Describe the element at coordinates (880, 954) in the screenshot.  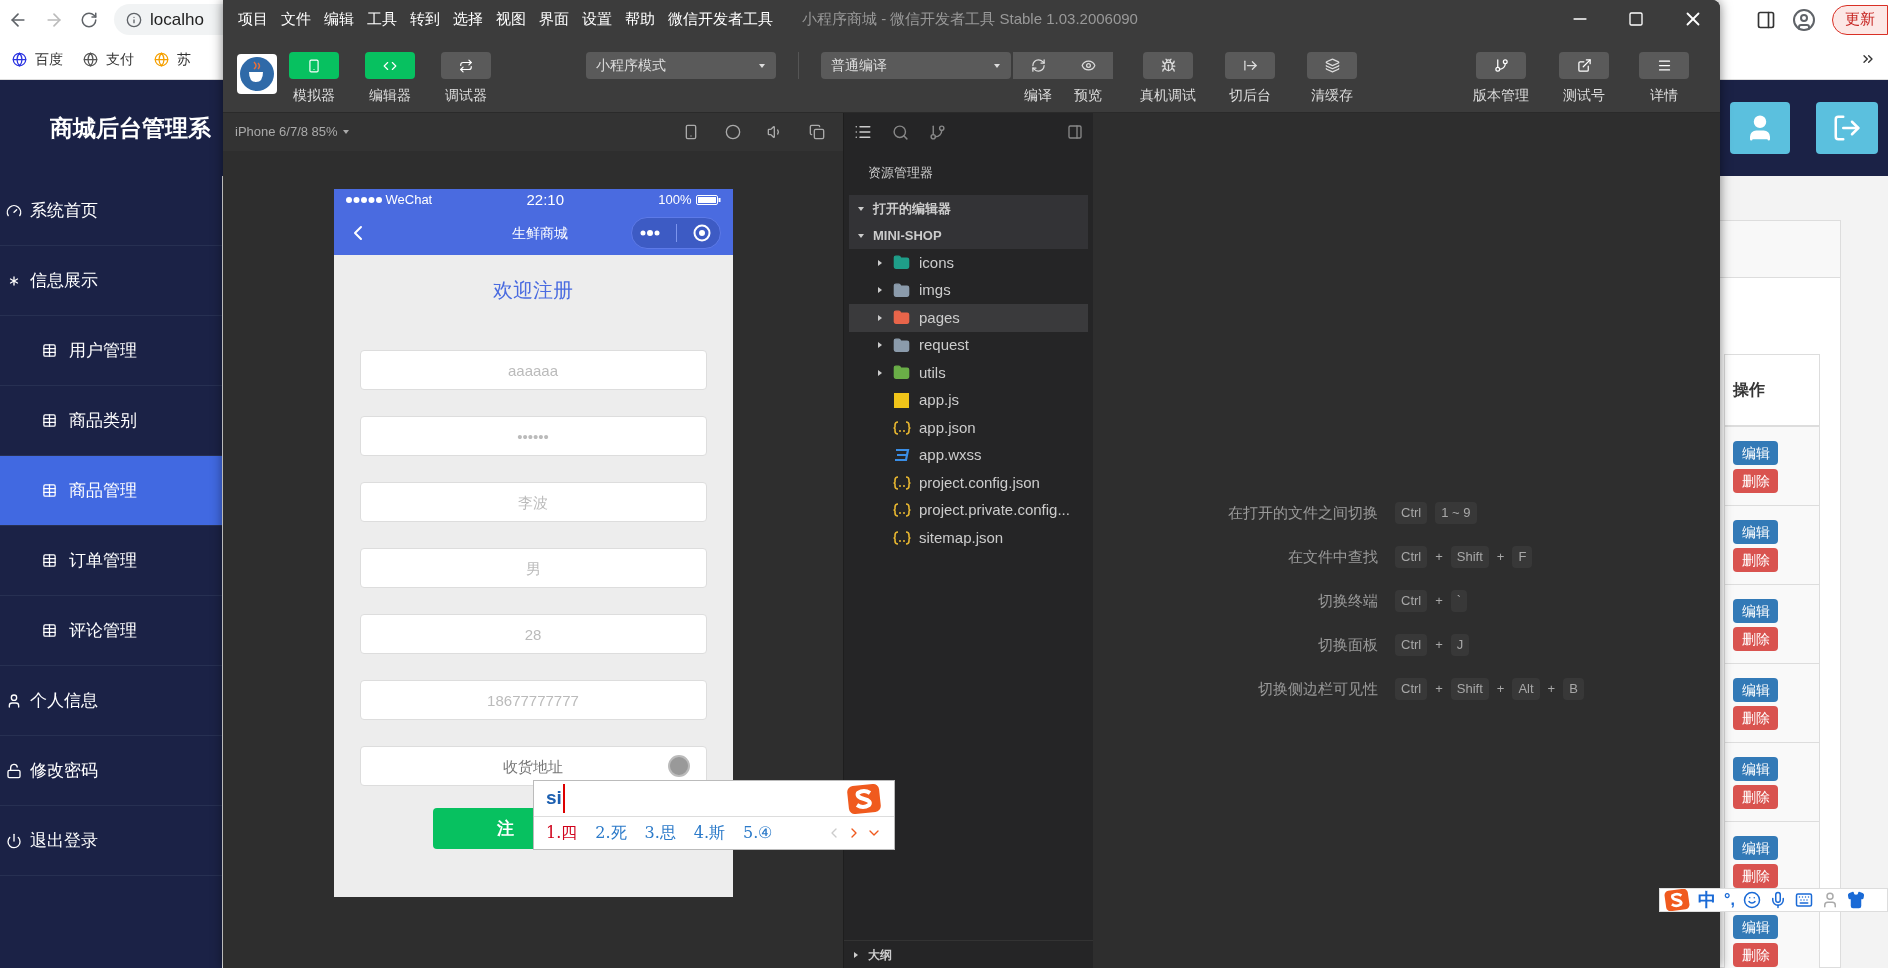
I see `outline-header: 大纲` at that location.